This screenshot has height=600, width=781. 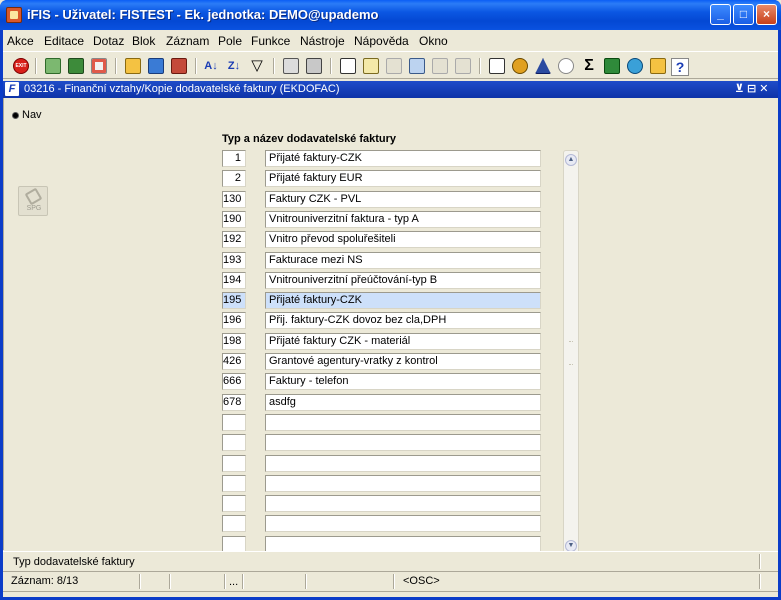 What do you see at coordinates (314, 66) in the screenshot?
I see `print-preview-button` at bounding box center [314, 66].